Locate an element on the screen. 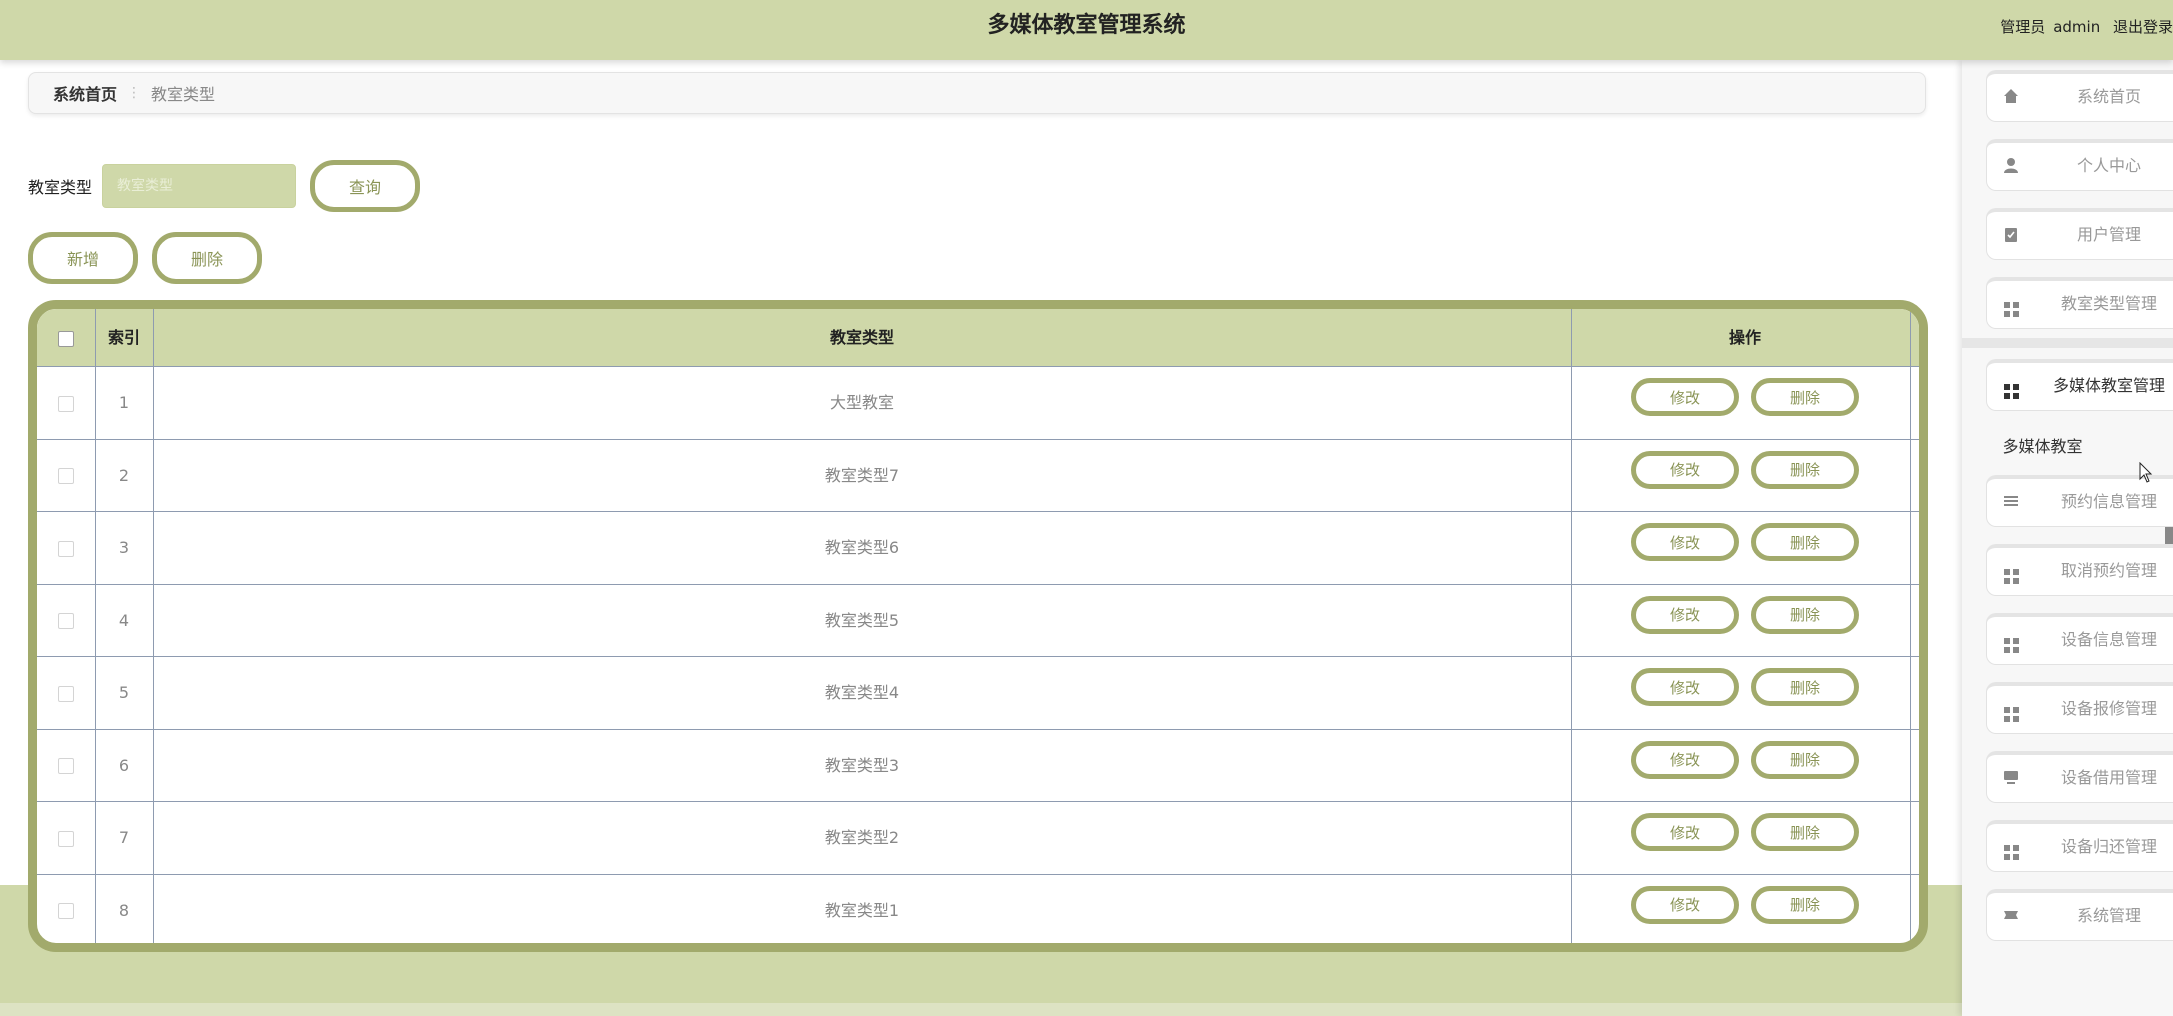 This screenshot has width=2173, height=1016. row-type: 教室类型2 is located at coordinates (862, 837).